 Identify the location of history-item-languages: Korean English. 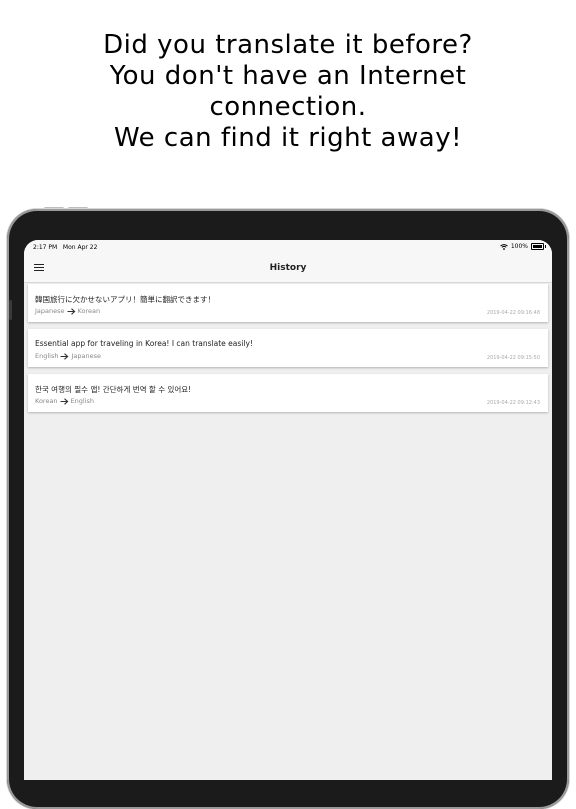
(64, 401).